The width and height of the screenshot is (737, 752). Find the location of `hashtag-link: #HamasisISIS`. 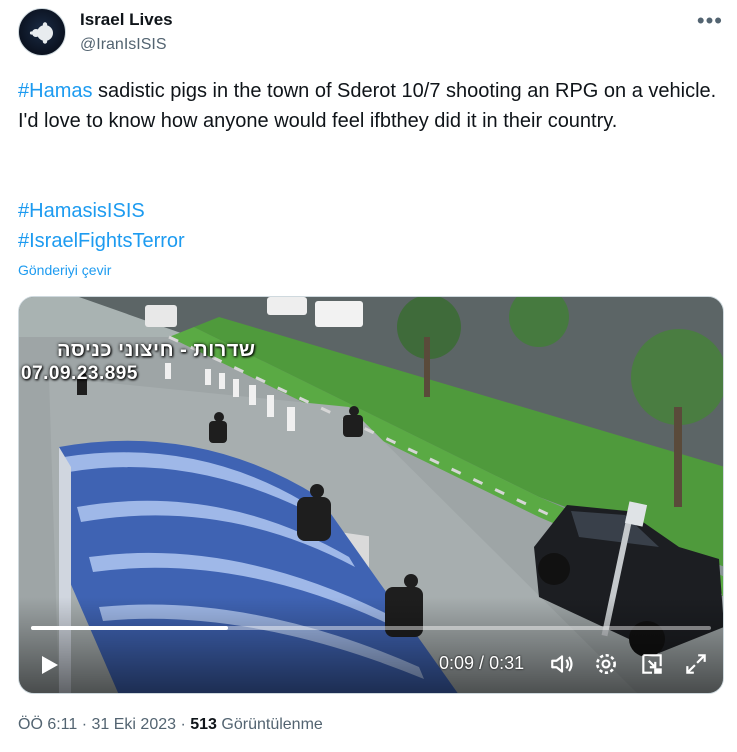

hashtag-link: #HamasisISIS is located at coordinates (101, 211).